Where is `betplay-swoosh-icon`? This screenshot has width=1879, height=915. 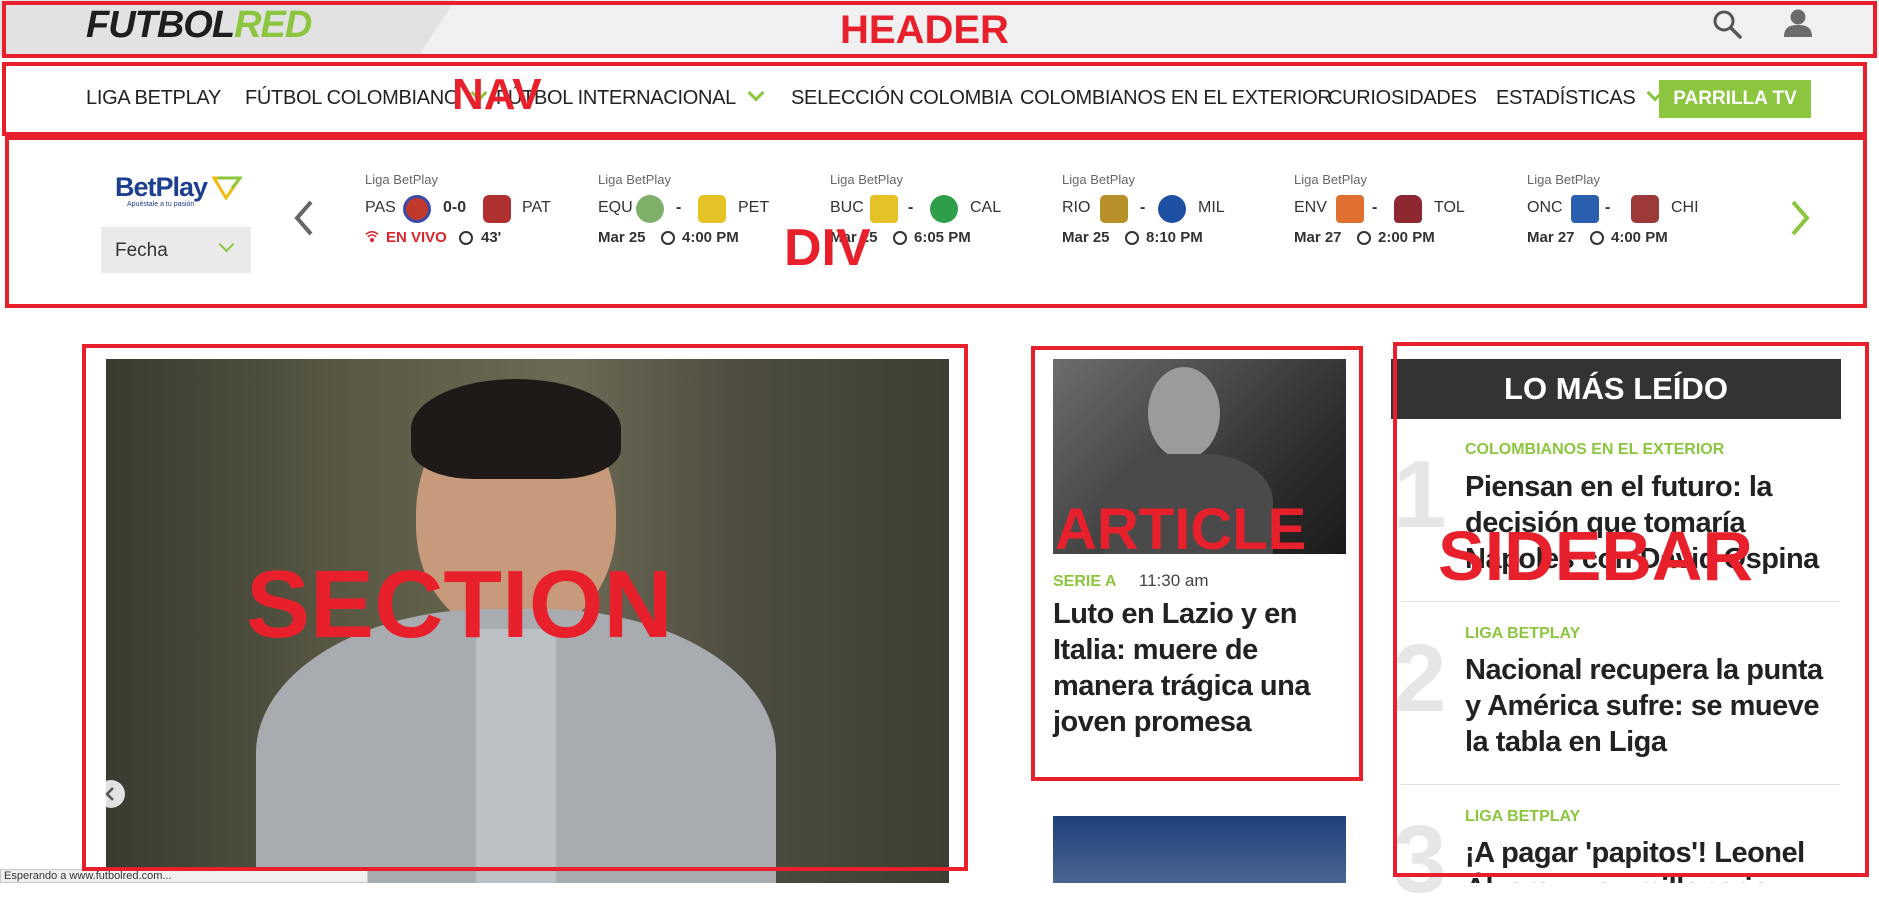
betplay-swoosh-icon is located at coordinates (227, 188).